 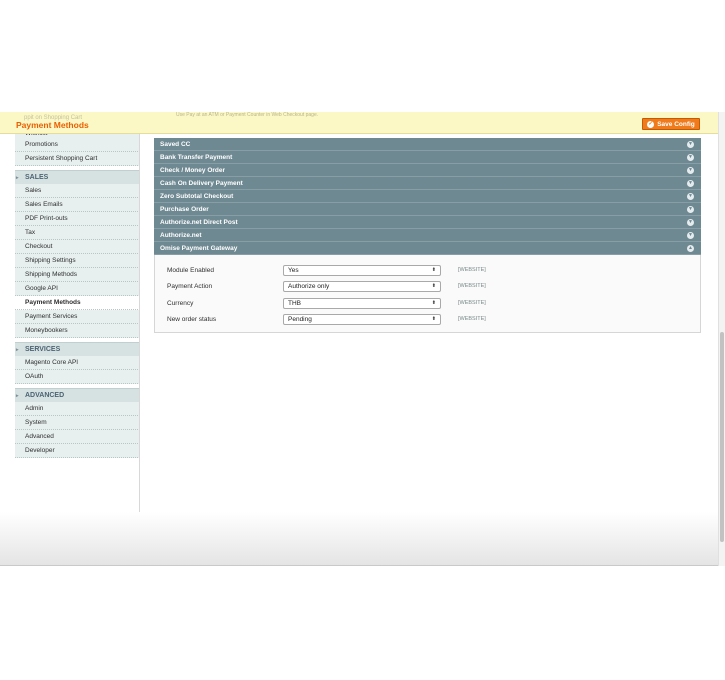 What do you see at coordinates (77, 219) in the screenshot?
I see `sidebar-item-pdf-printouts: PDF Print-outs` at bounding box center [77, 219].